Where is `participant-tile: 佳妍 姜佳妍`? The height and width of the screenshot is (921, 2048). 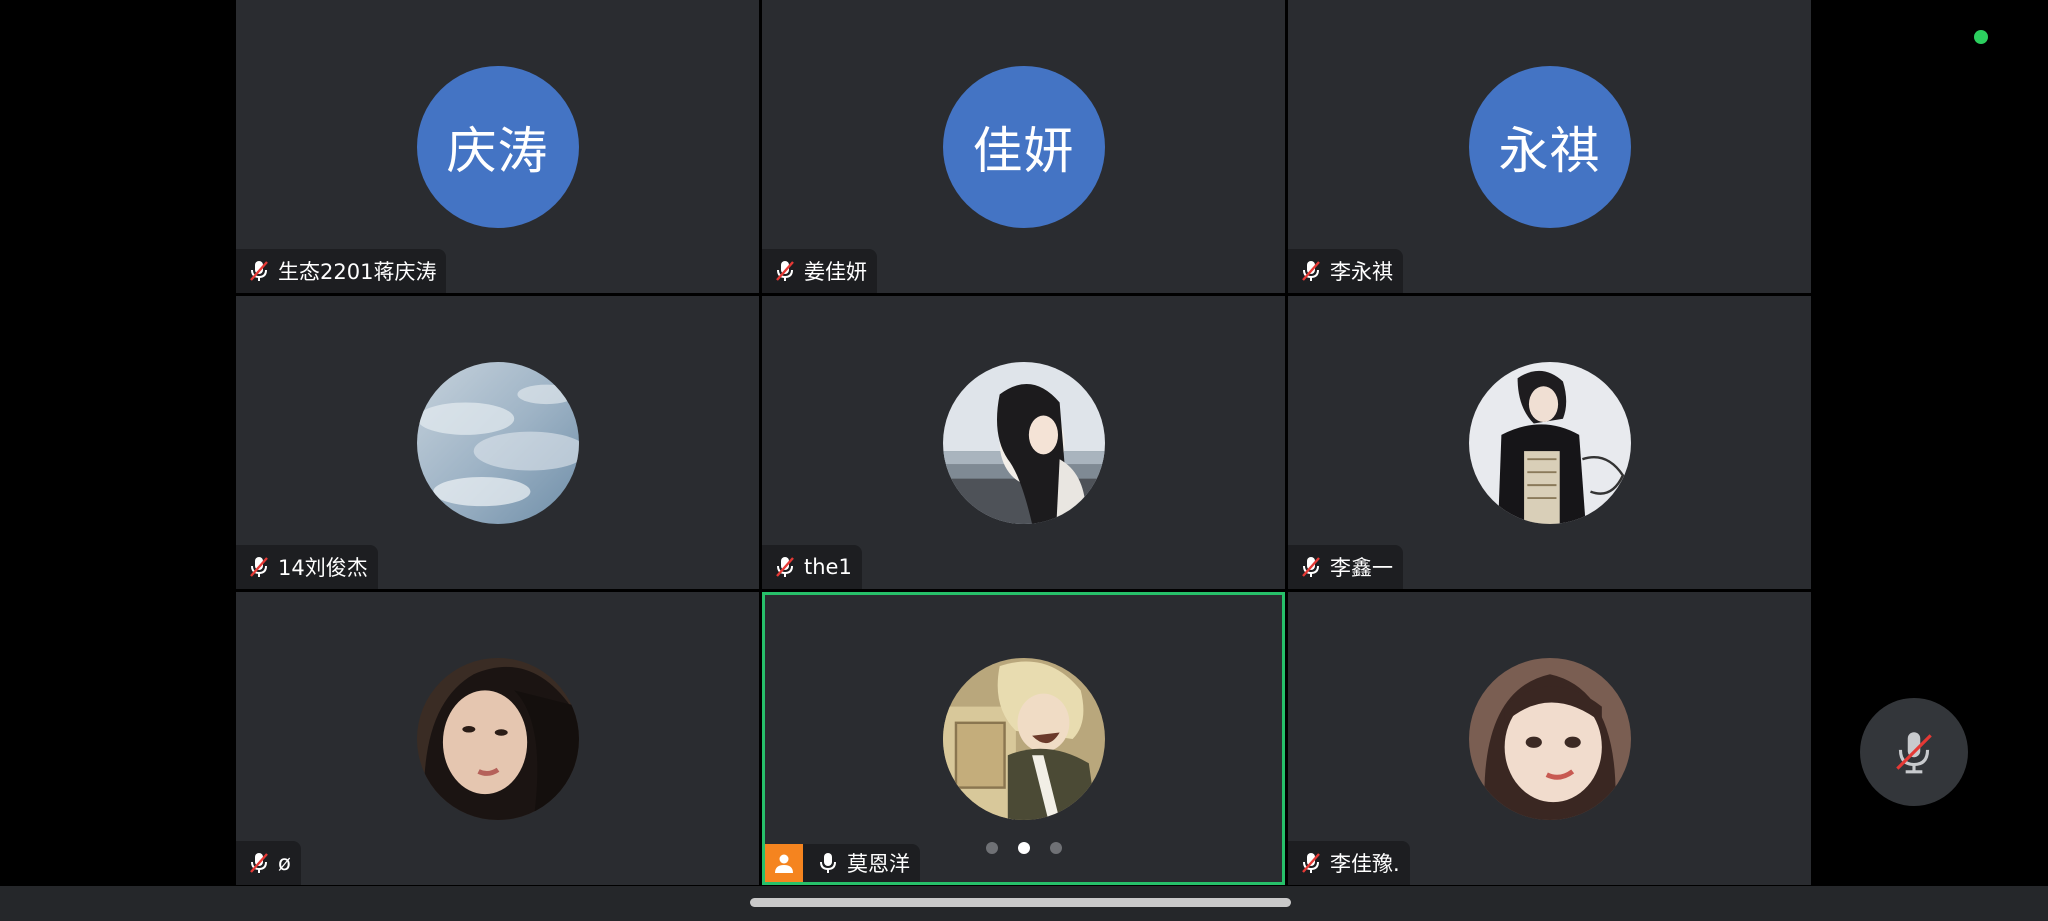
participant-tile: 佳妍 姜佳妍 is located at coordinates (1023, 146).